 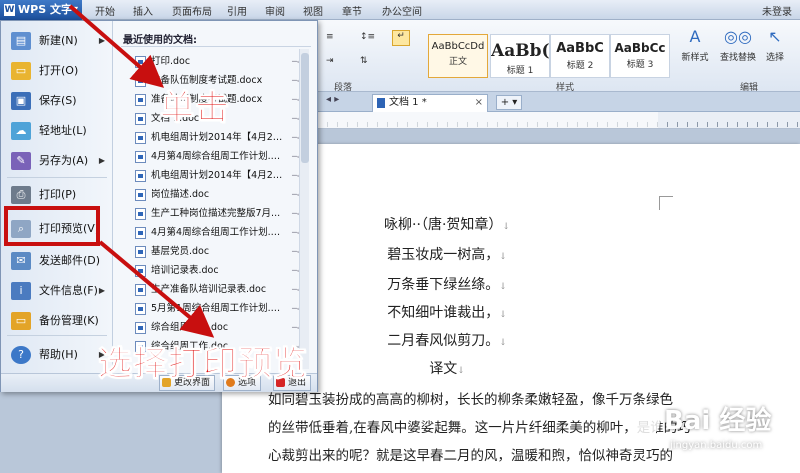 What do you see at coordinates (640, 56) in the screenshot?
I see `style-heading-3: AaBbCc 标题 3` at bounding box center [640, 56].